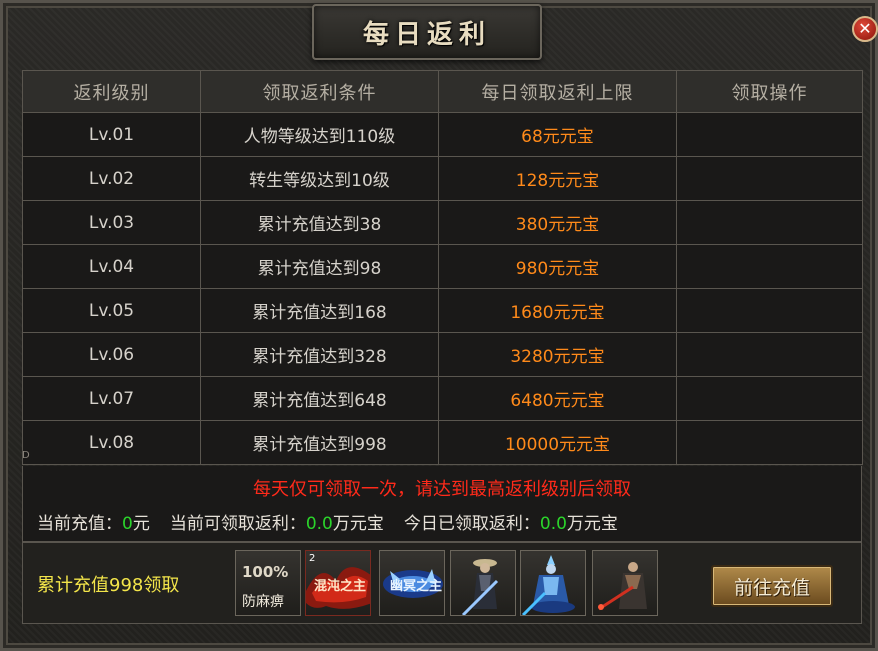 The height and width of the screenshot is (651, 878). What do you see at coordinates (111, 266) in the screenshot?
I see `row-level: Lv.04` at bounding box center [111, 266].